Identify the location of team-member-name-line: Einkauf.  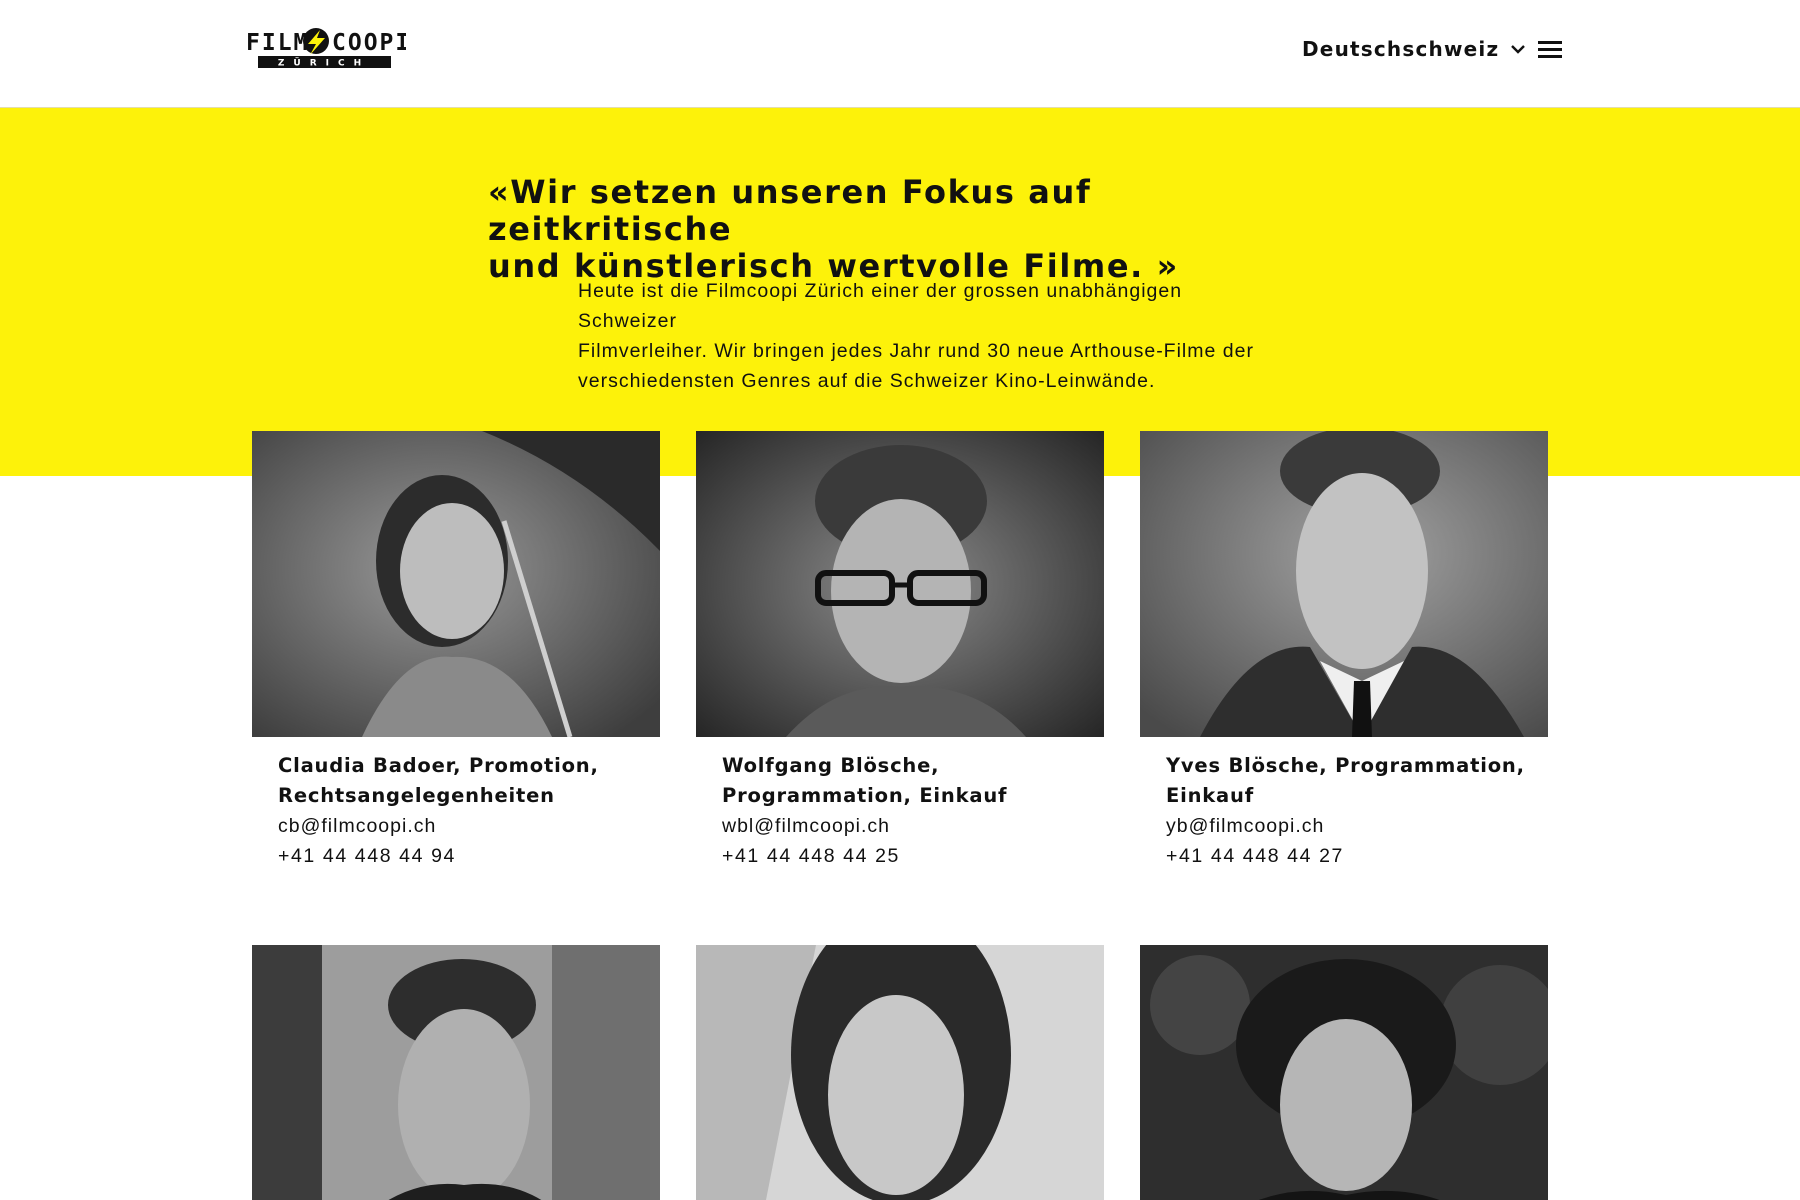
(1210, 795).